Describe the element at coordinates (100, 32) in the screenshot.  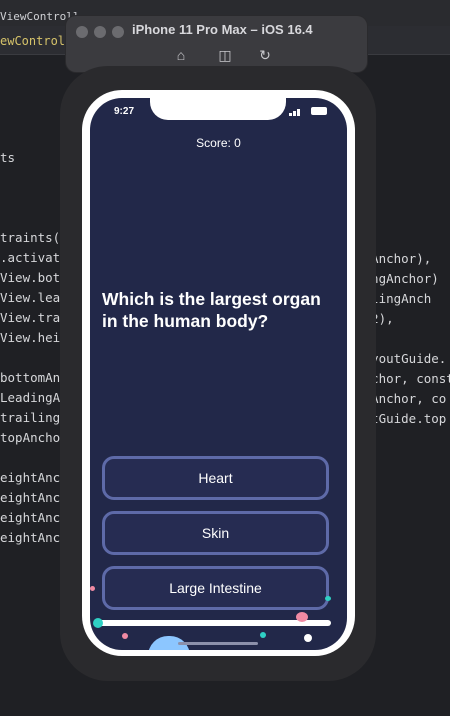
I see `minimize-window-icon` at that location.